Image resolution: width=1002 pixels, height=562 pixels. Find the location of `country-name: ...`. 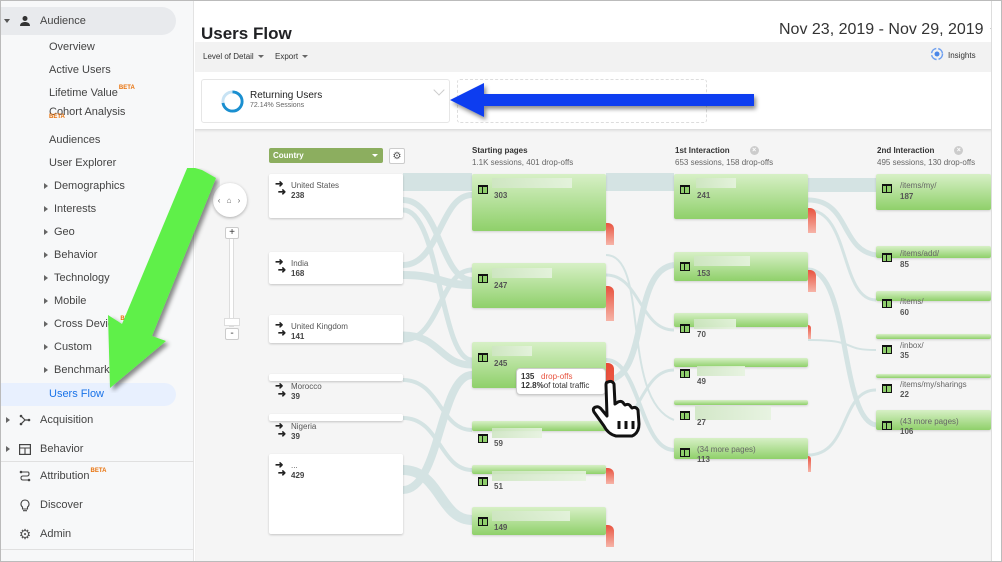

country-name: ... is located at coordinates (294, 465).